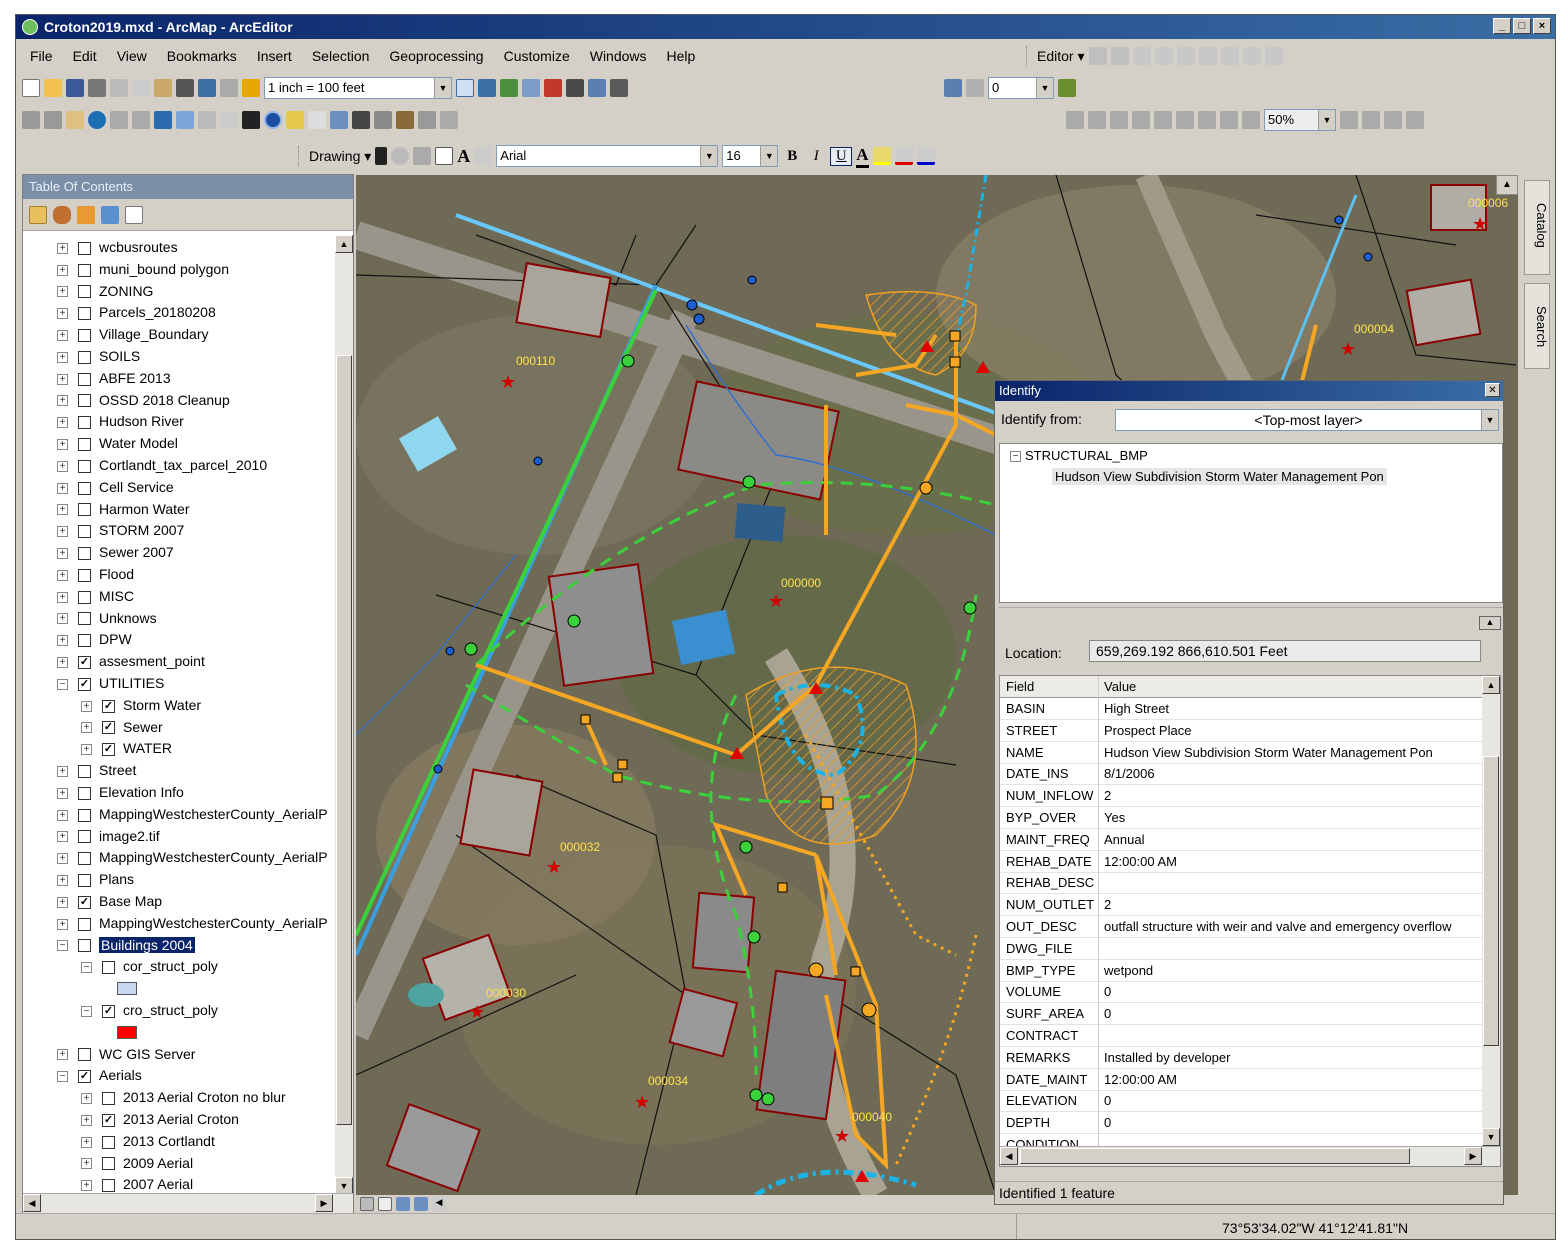 The height and width of the screenshot is (1244, 1563). I want to click on toc-layer-row: + ✓ 2013 Aerial Croton, so click(160, 1119).